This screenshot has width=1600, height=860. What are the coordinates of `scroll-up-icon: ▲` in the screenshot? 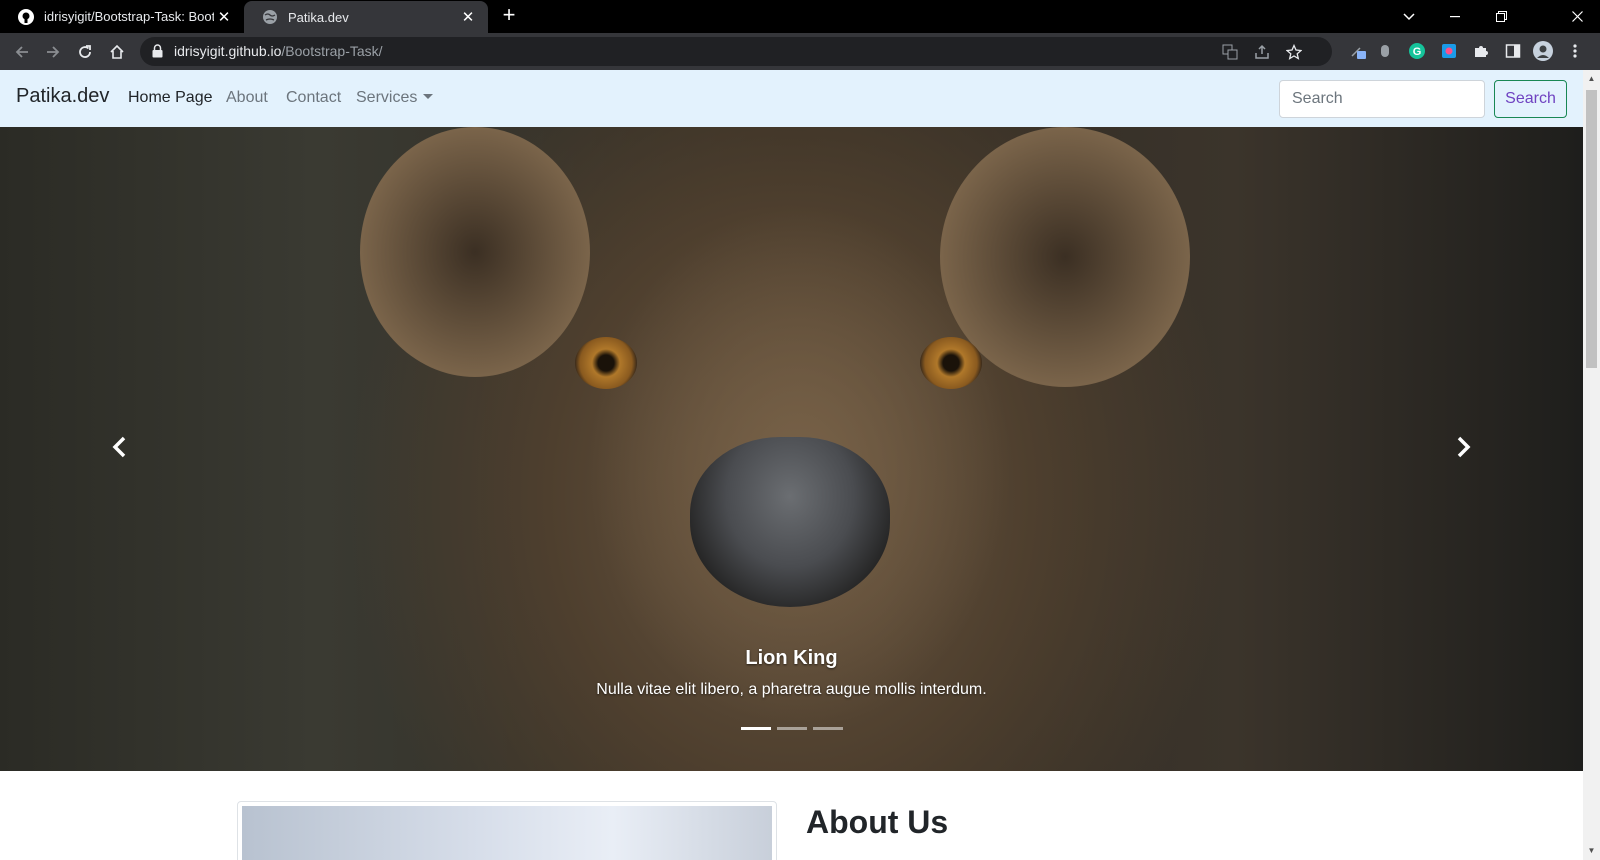 It's located at (1591, 78).